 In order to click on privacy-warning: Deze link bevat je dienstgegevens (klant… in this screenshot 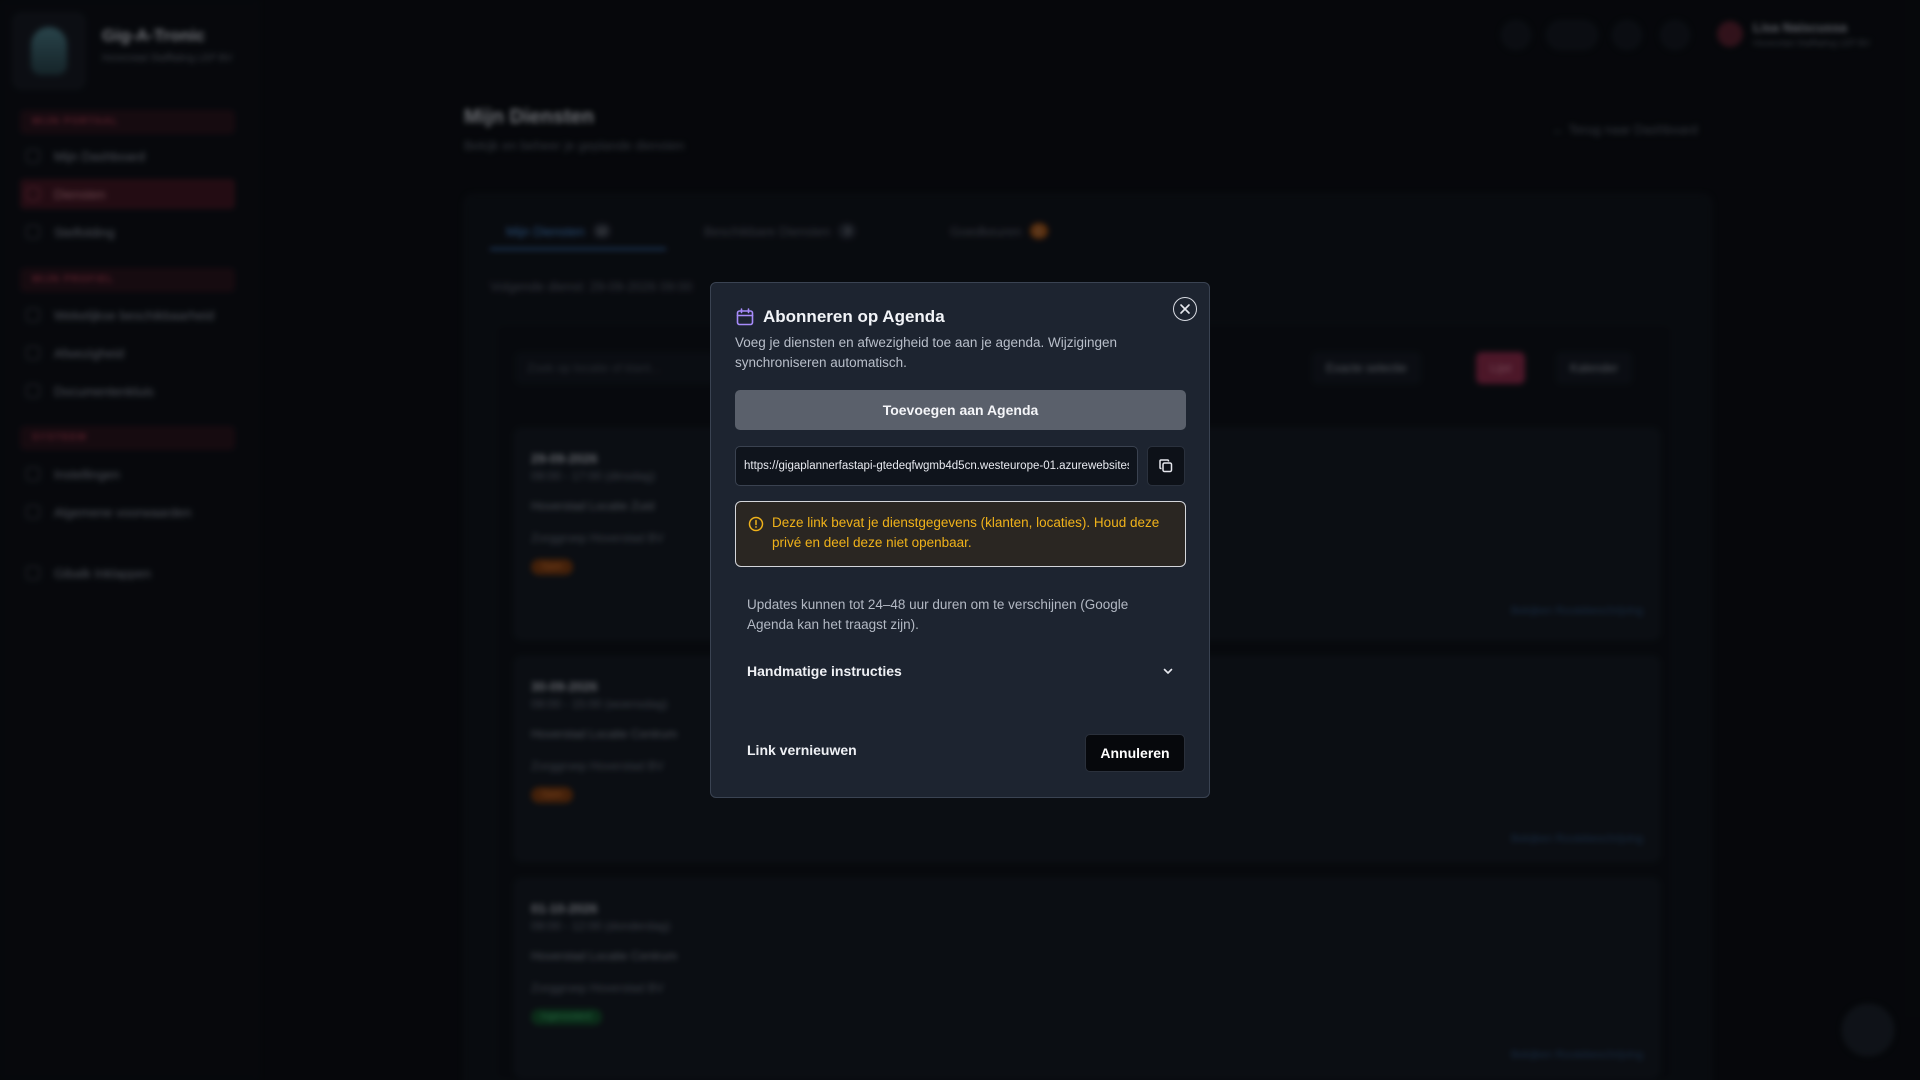, I will do `click(960, 534)`.